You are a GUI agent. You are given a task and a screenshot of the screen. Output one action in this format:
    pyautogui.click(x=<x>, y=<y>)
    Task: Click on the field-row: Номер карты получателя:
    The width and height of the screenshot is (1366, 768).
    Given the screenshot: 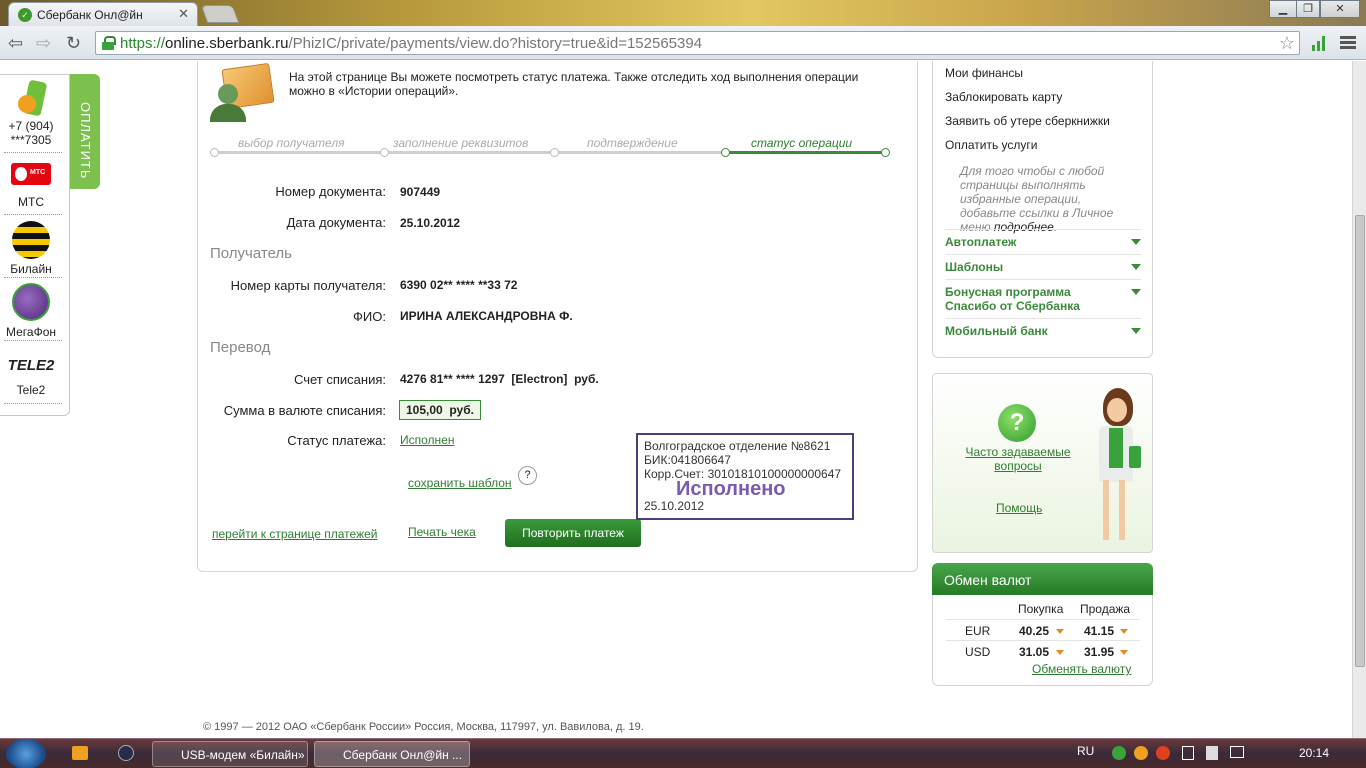 What is the action you would take?
    pyautogui.click(x=292, y=288)
    